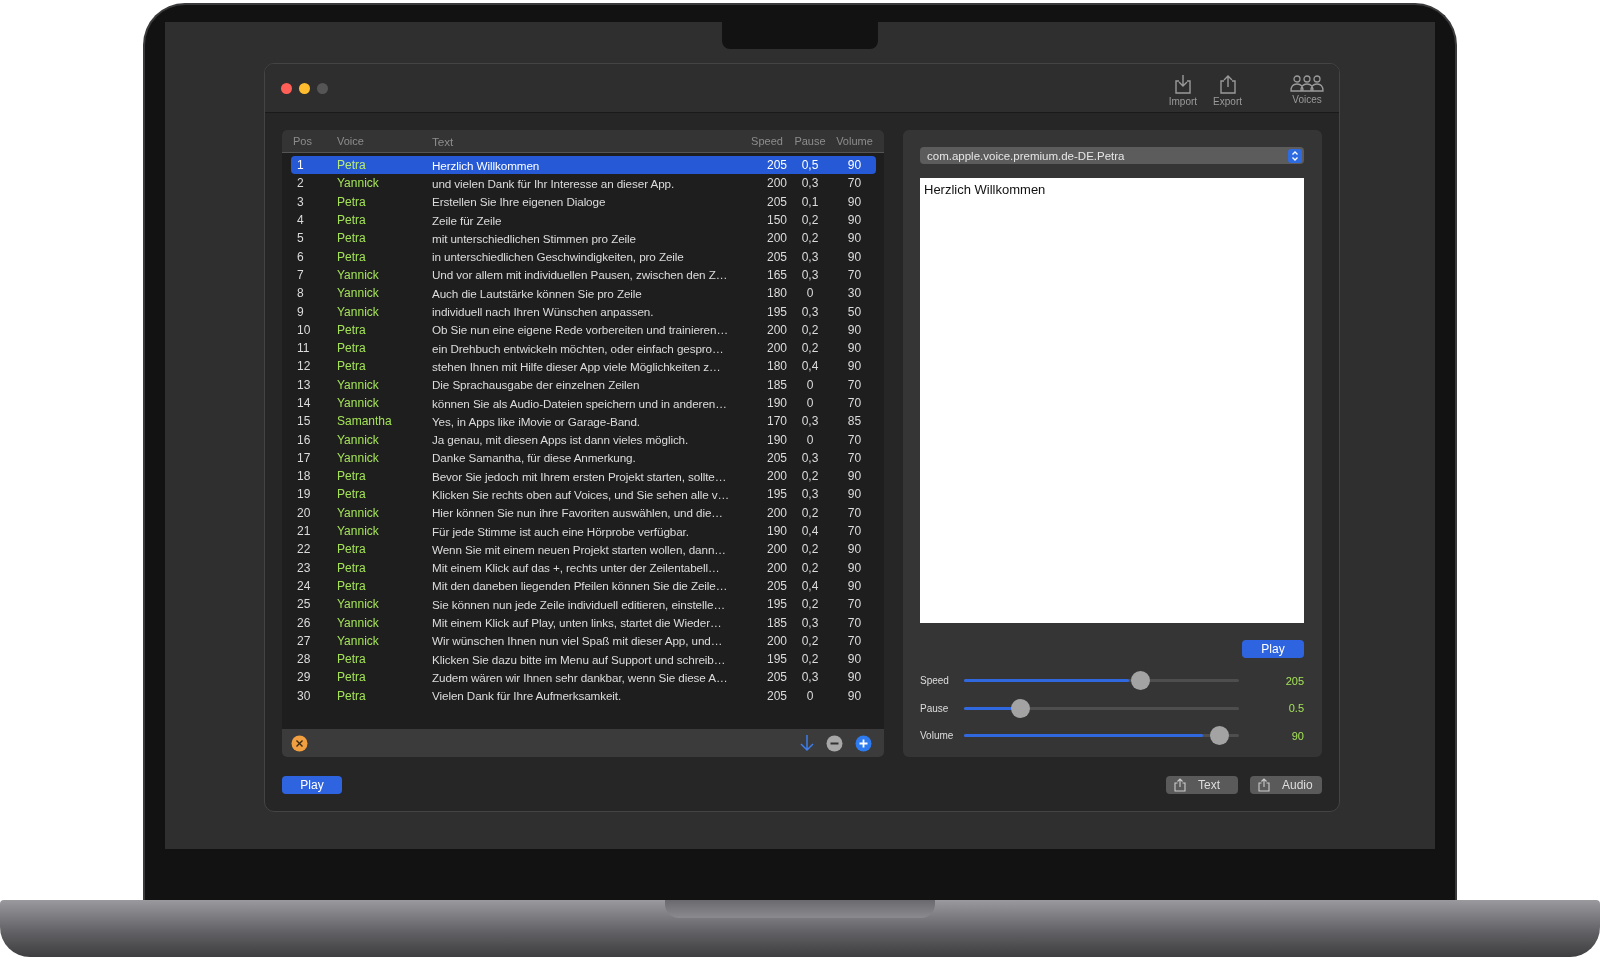  What do you see at coordinates (583, 275) in the screenshot?
I see `table-row: 7 Yannick Und vor allem mit individuellen Pausen, zwischen den Z… 165 0,3 70` at bounding box center [583, 275].